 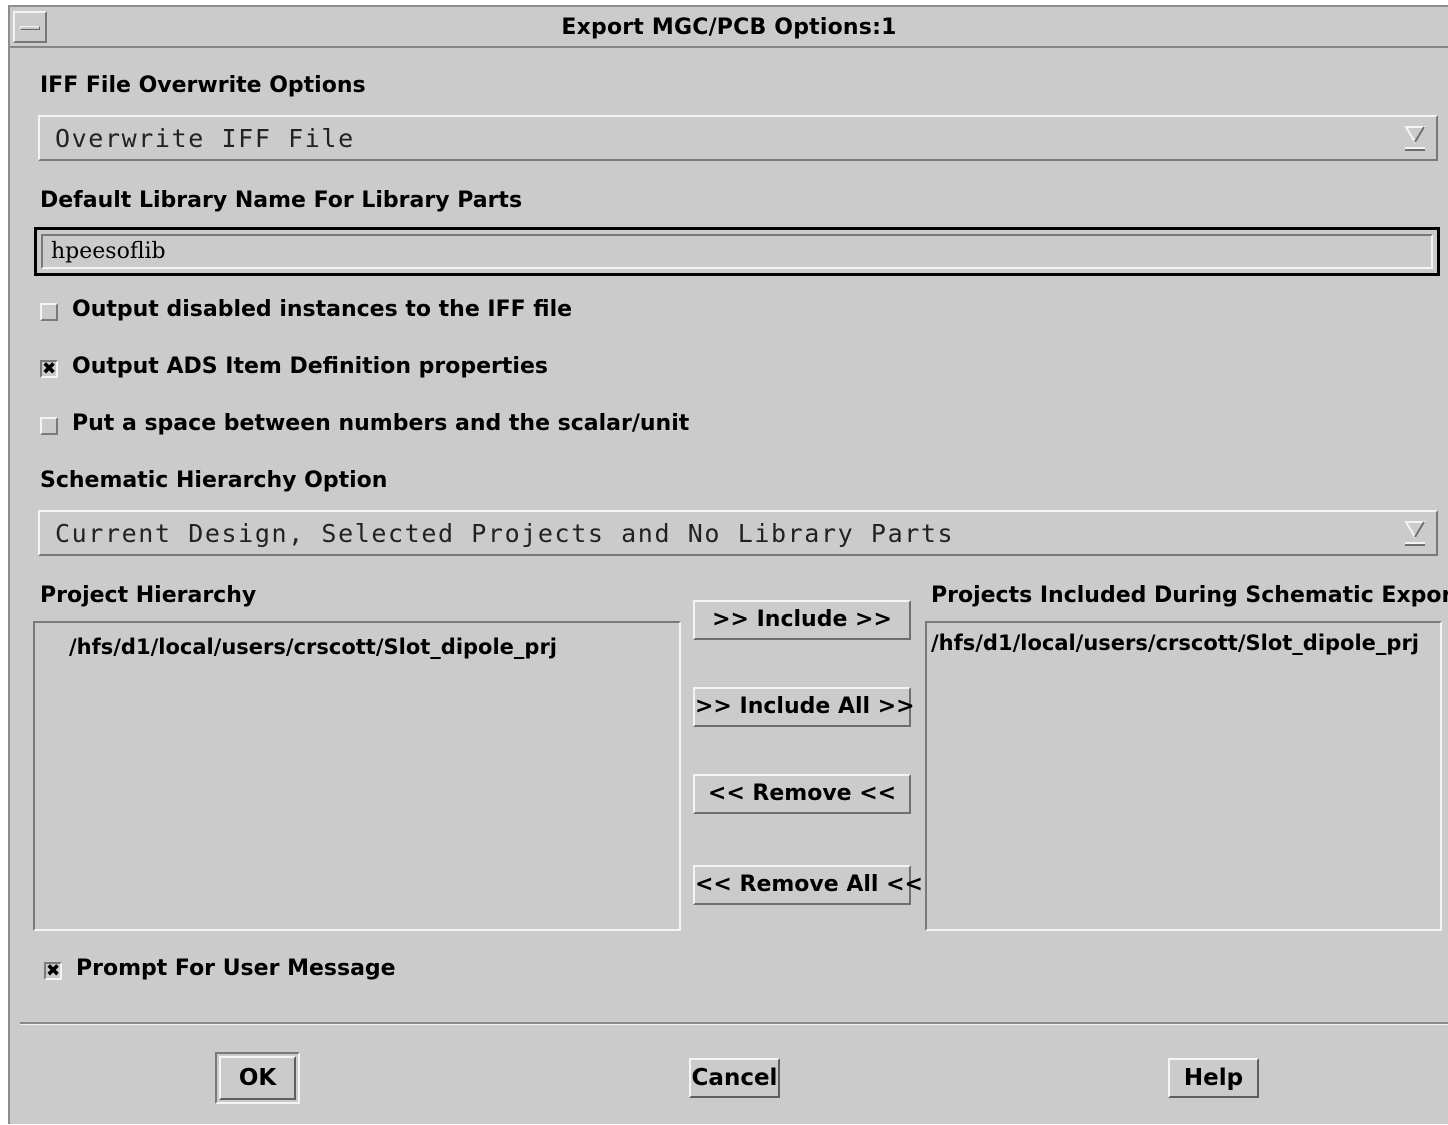 What do you see at coordinates (802, 794) in the screenshot?
I see `remove-button: << Remove <<` at bounding box center [802, 794].